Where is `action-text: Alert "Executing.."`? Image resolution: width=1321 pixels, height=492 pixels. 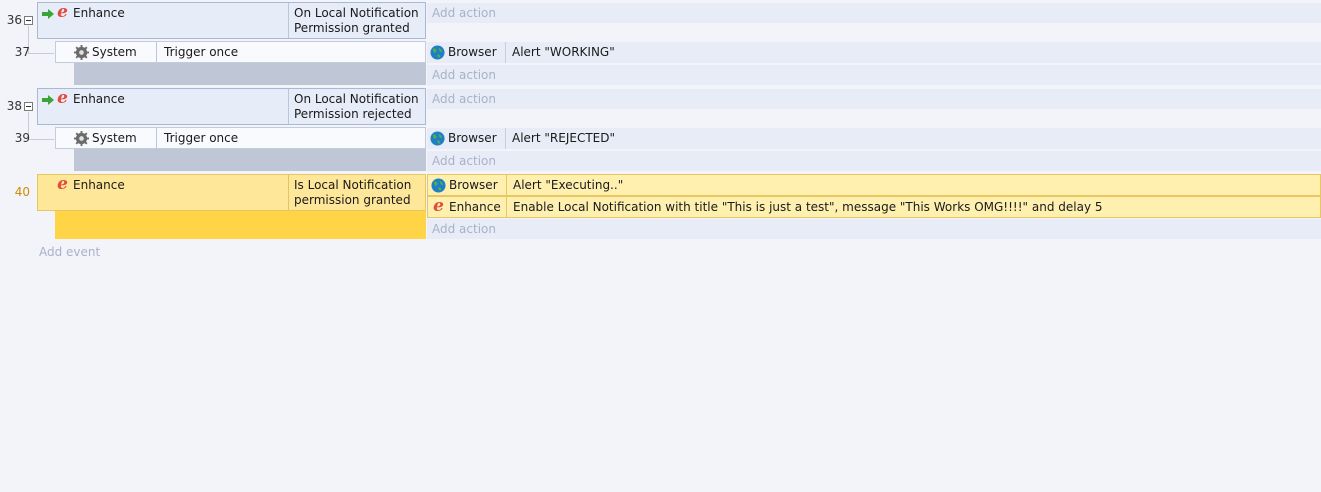 action-text: Alert "Executing.." is located at coordinates (568, 185).